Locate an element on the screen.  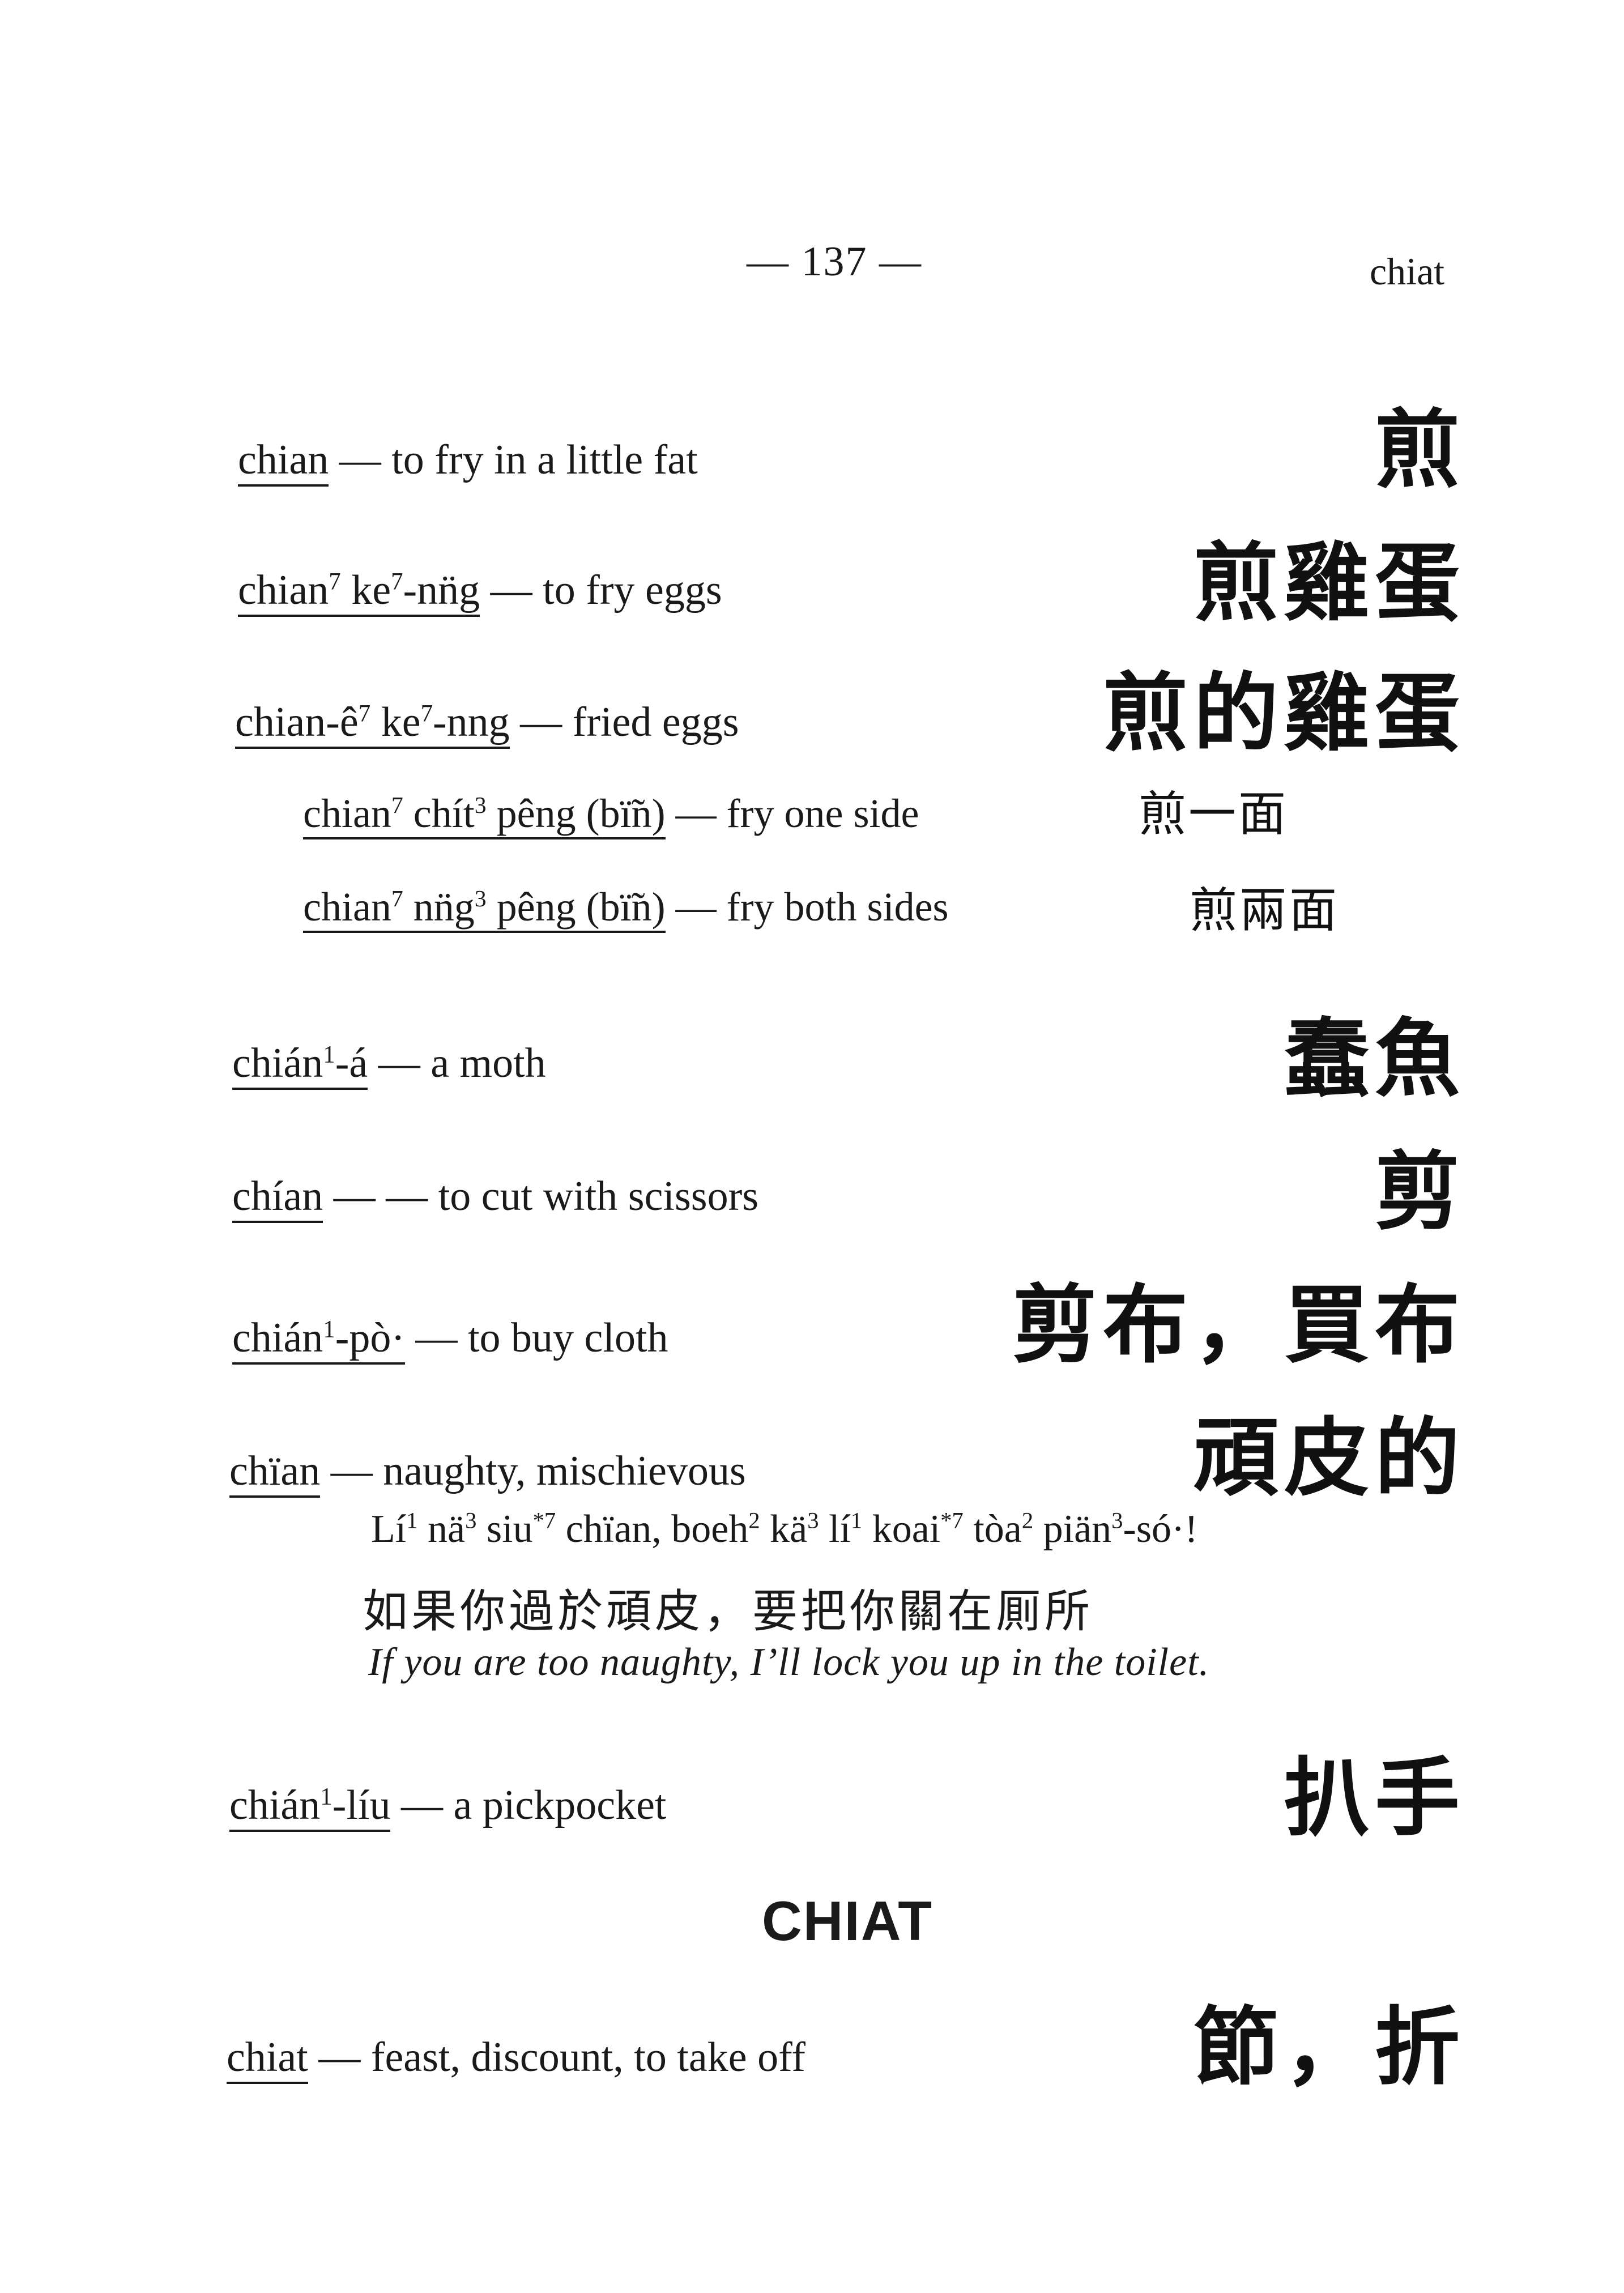
entry-definition: to fry in a little fat is located at coordinates (545, 460).